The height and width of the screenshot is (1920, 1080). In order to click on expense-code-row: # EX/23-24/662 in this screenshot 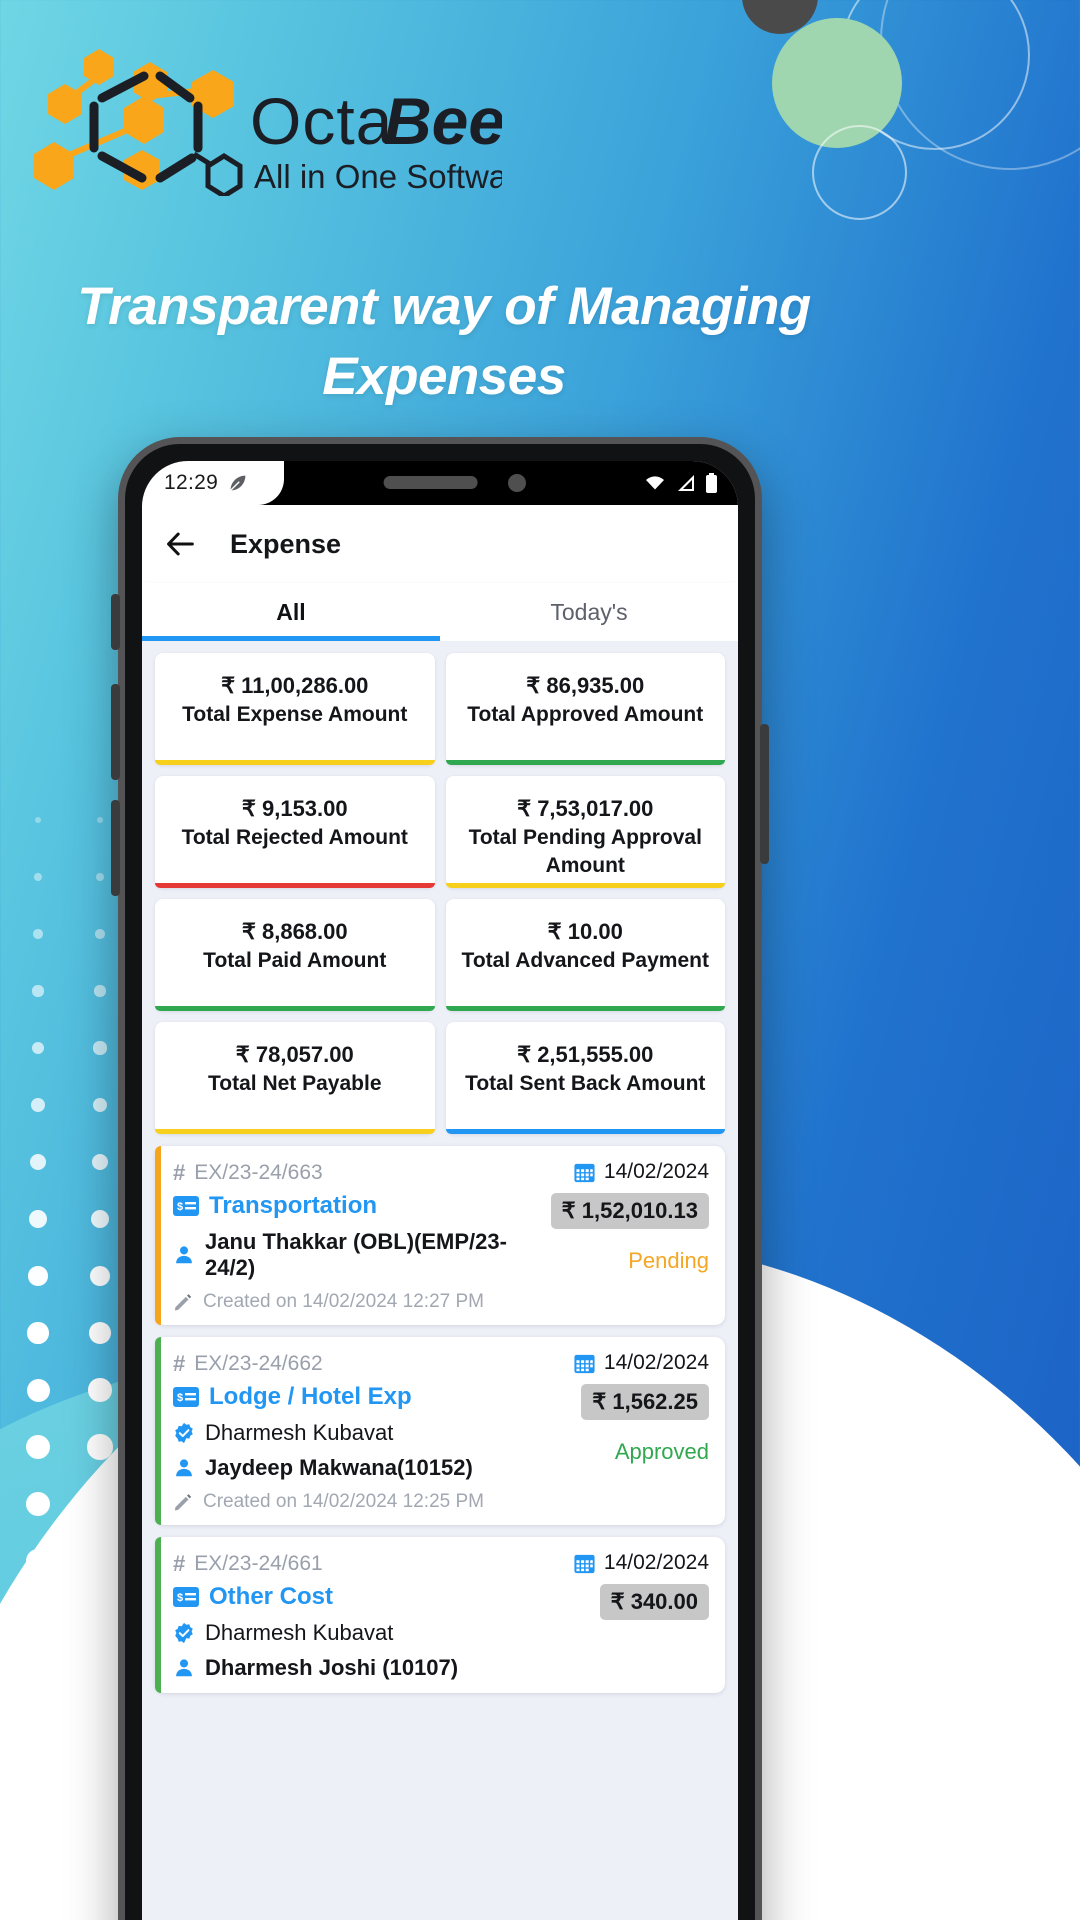, I will do `click(373, 1364)`.